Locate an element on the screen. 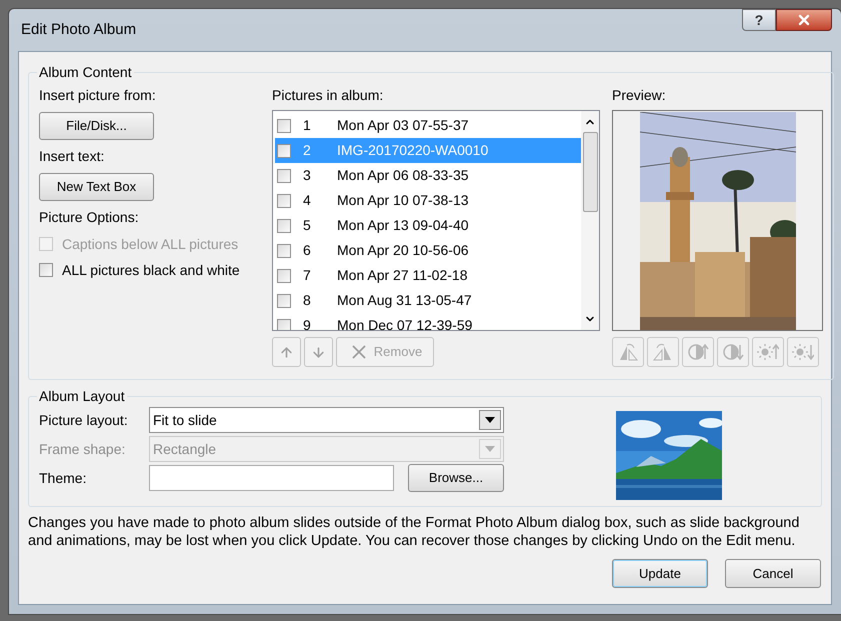 The width and height of the screenshot is (841, 621). close-button is located at coordinates (804, 20).